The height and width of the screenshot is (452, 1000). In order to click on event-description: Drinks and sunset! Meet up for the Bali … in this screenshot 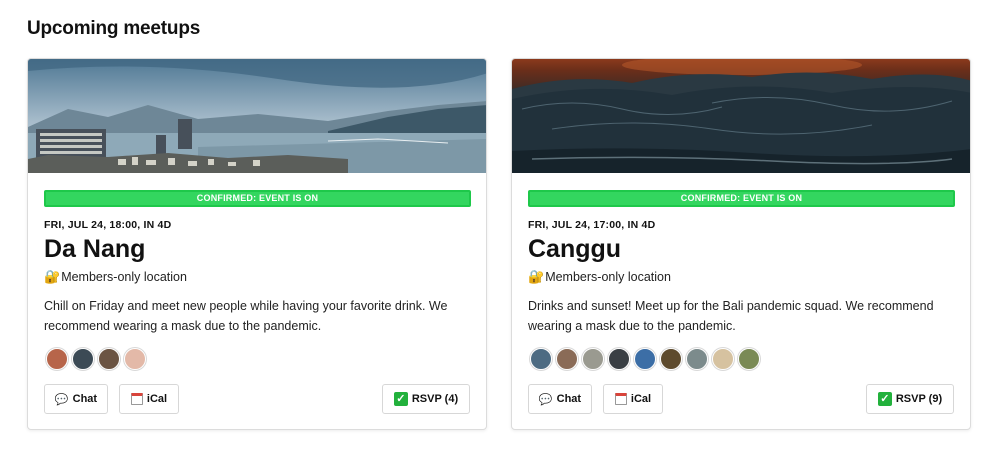, I will do `click(731, 316)`.